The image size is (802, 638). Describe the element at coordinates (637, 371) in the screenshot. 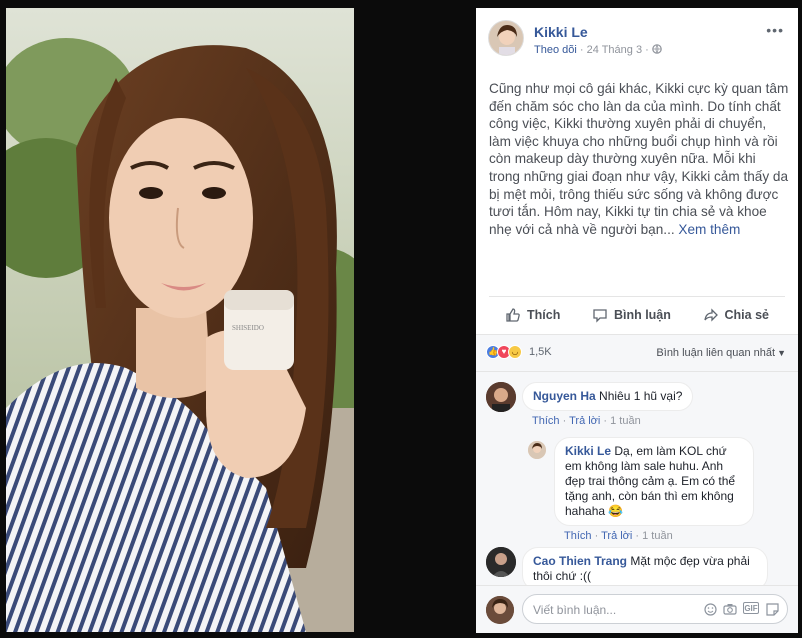

I see `divider` at that location.